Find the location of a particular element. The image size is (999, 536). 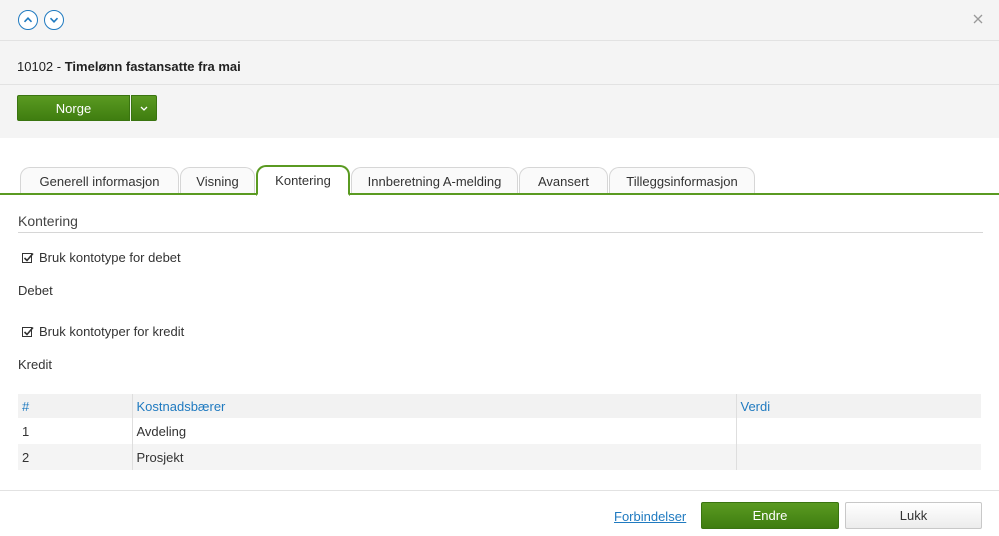

footer-bar: Forbindelser Endre Lukk is located at coordinates (499, 513).